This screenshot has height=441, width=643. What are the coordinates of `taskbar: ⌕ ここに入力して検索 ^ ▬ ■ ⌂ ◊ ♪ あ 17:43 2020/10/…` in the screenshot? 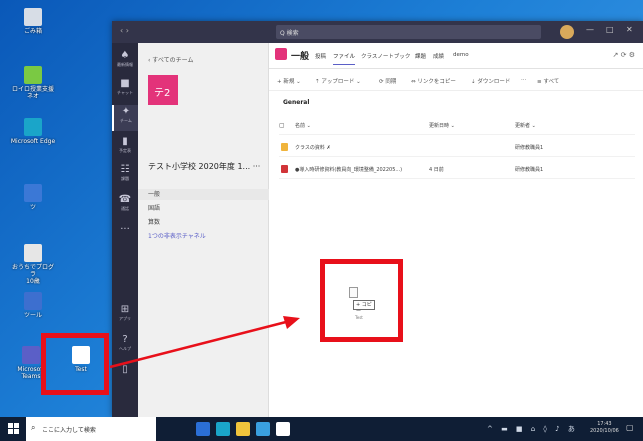 It's located at (321, 429).